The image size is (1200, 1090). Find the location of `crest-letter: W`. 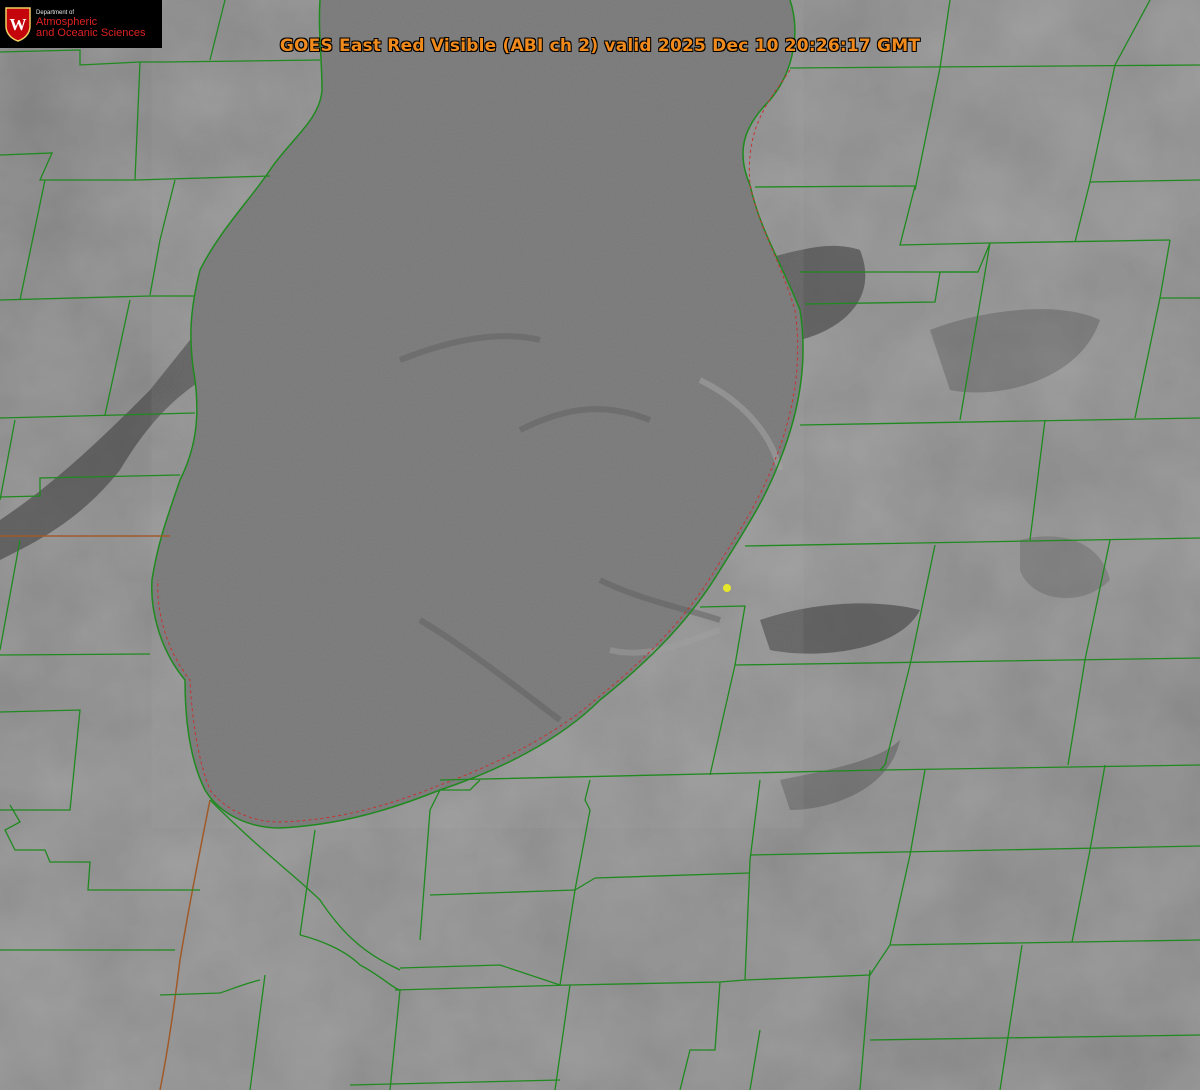

crest-letter: W is located at coordinates (18, 24).